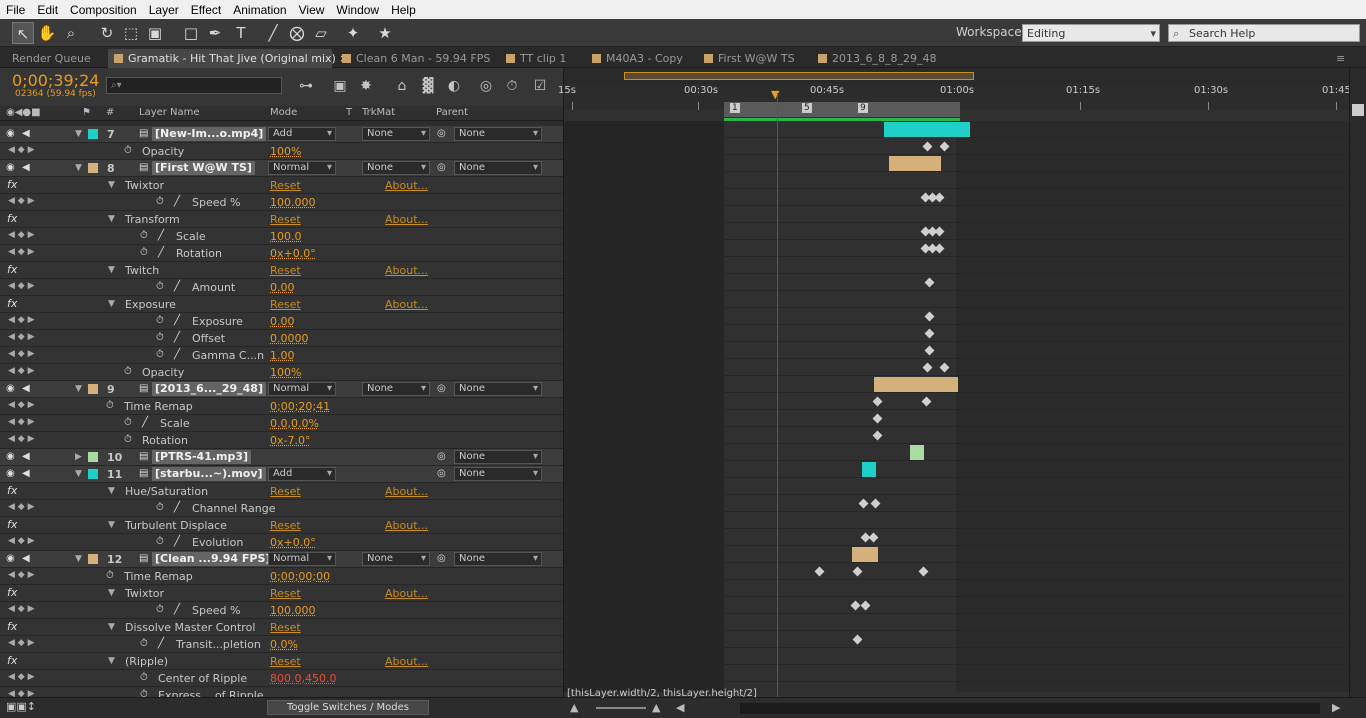 Image resolution: width=1366 pixels, height=718 pixels. I want to click on property-value: 100%, so click(285, 151).